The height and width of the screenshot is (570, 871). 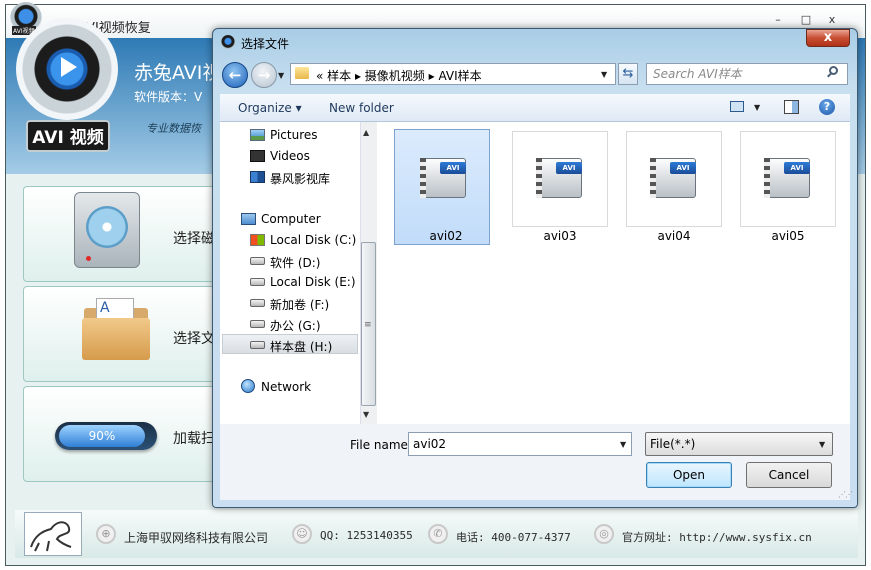 I want to click on file-name: avi04, so click(x=674, y=236).